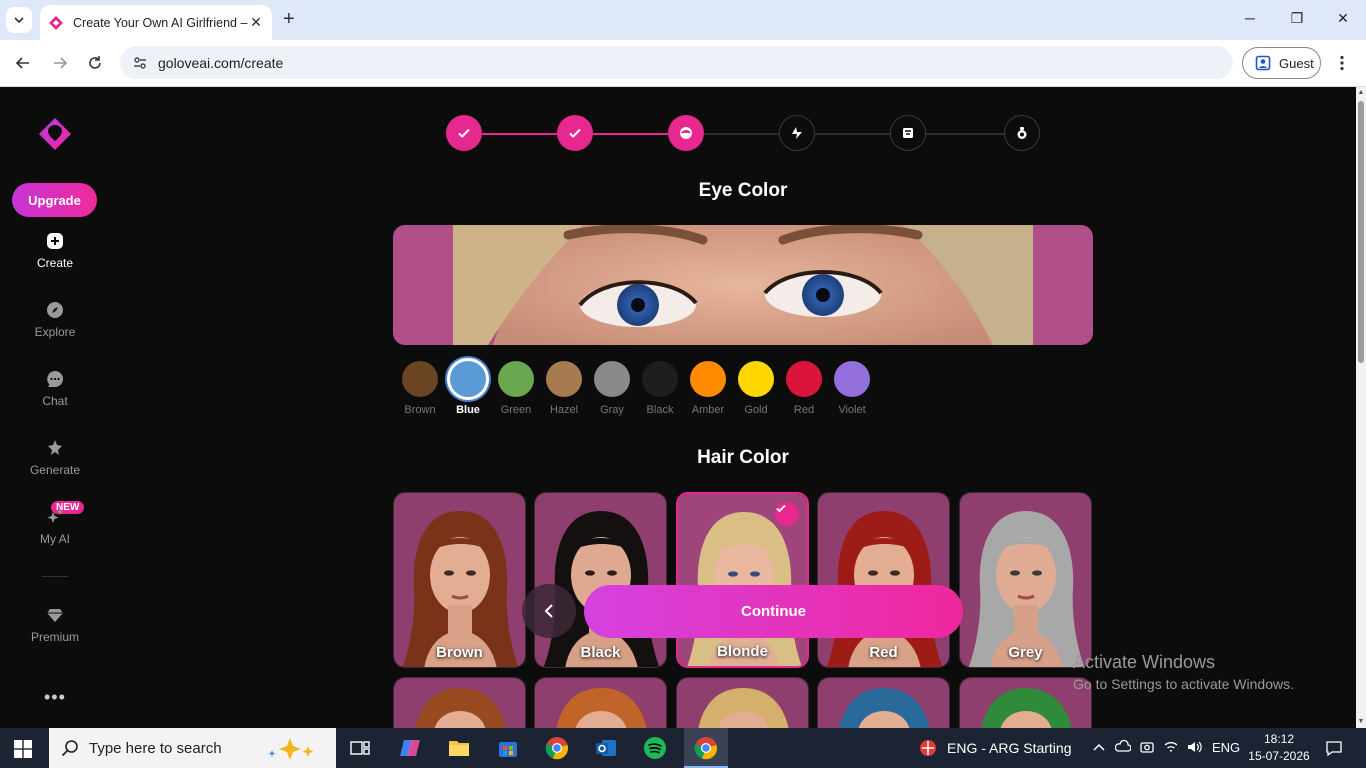 The width and height of the screenshot is (1366, 768). Describe the element at coordinates (55, 401) in the screenshot. I see `sidebar-item-label: Chat` at that location.